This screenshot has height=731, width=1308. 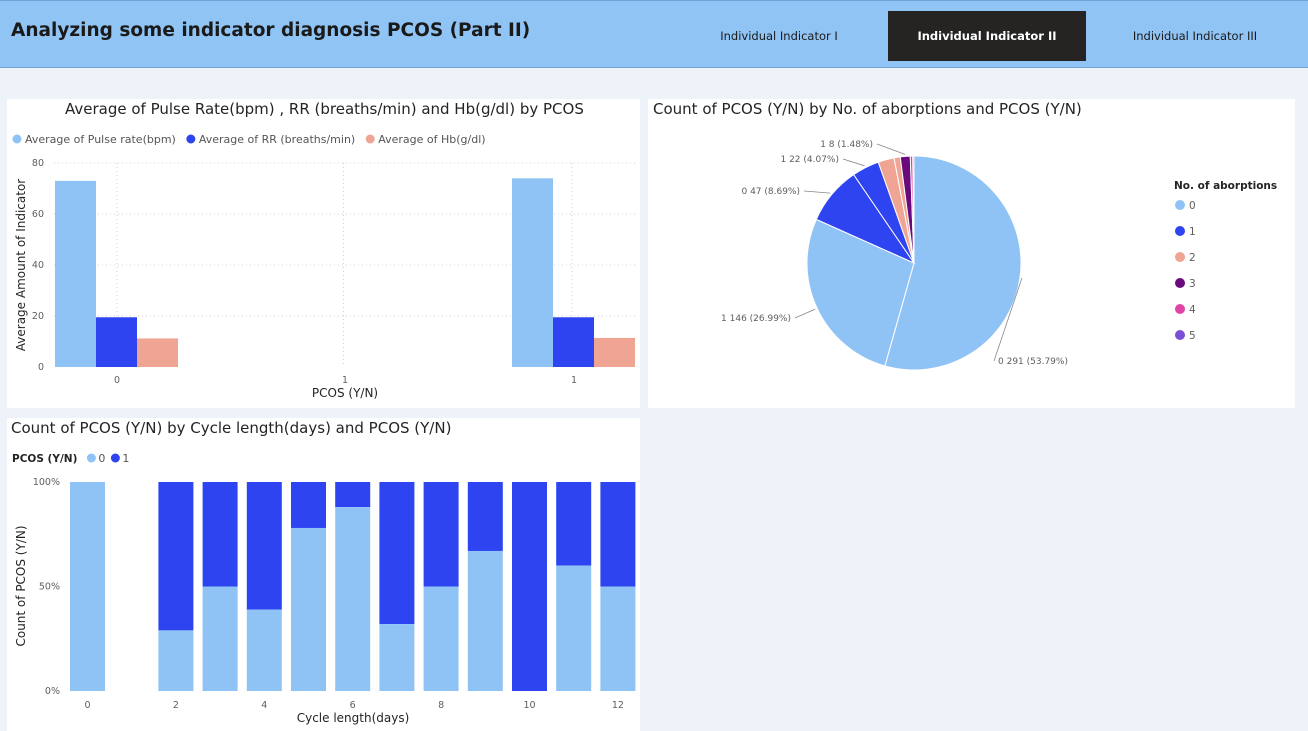 What do you see at coordinates (846, 145) in the screenshot?
I see `pie-data-label-6: 1 8 (1.48%)` at bounding box center [846, 145].